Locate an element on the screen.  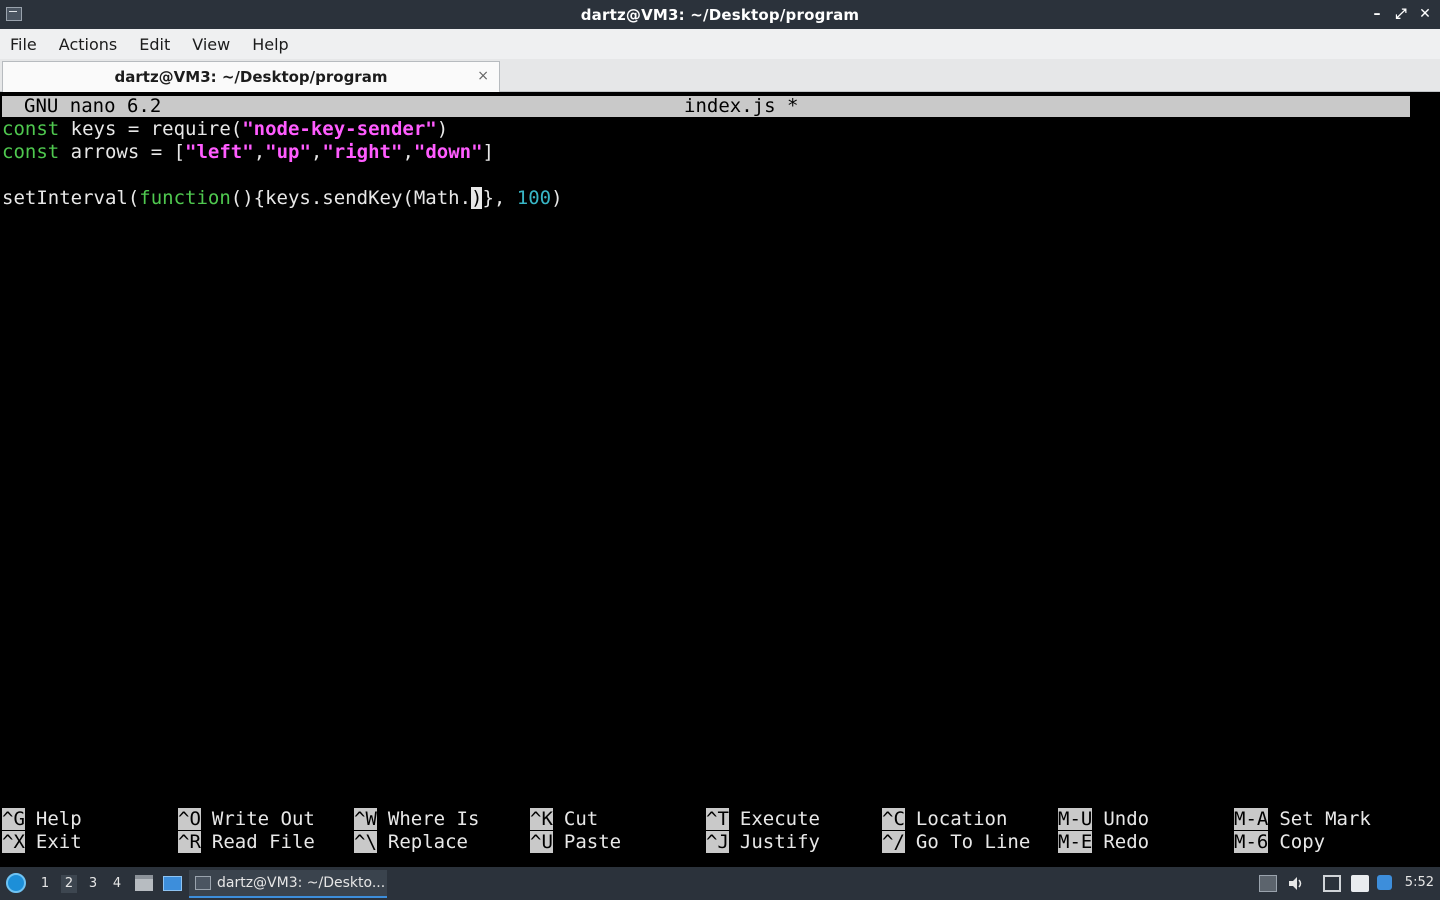
tab-close-icon: × is located at coordinates (483, 76).